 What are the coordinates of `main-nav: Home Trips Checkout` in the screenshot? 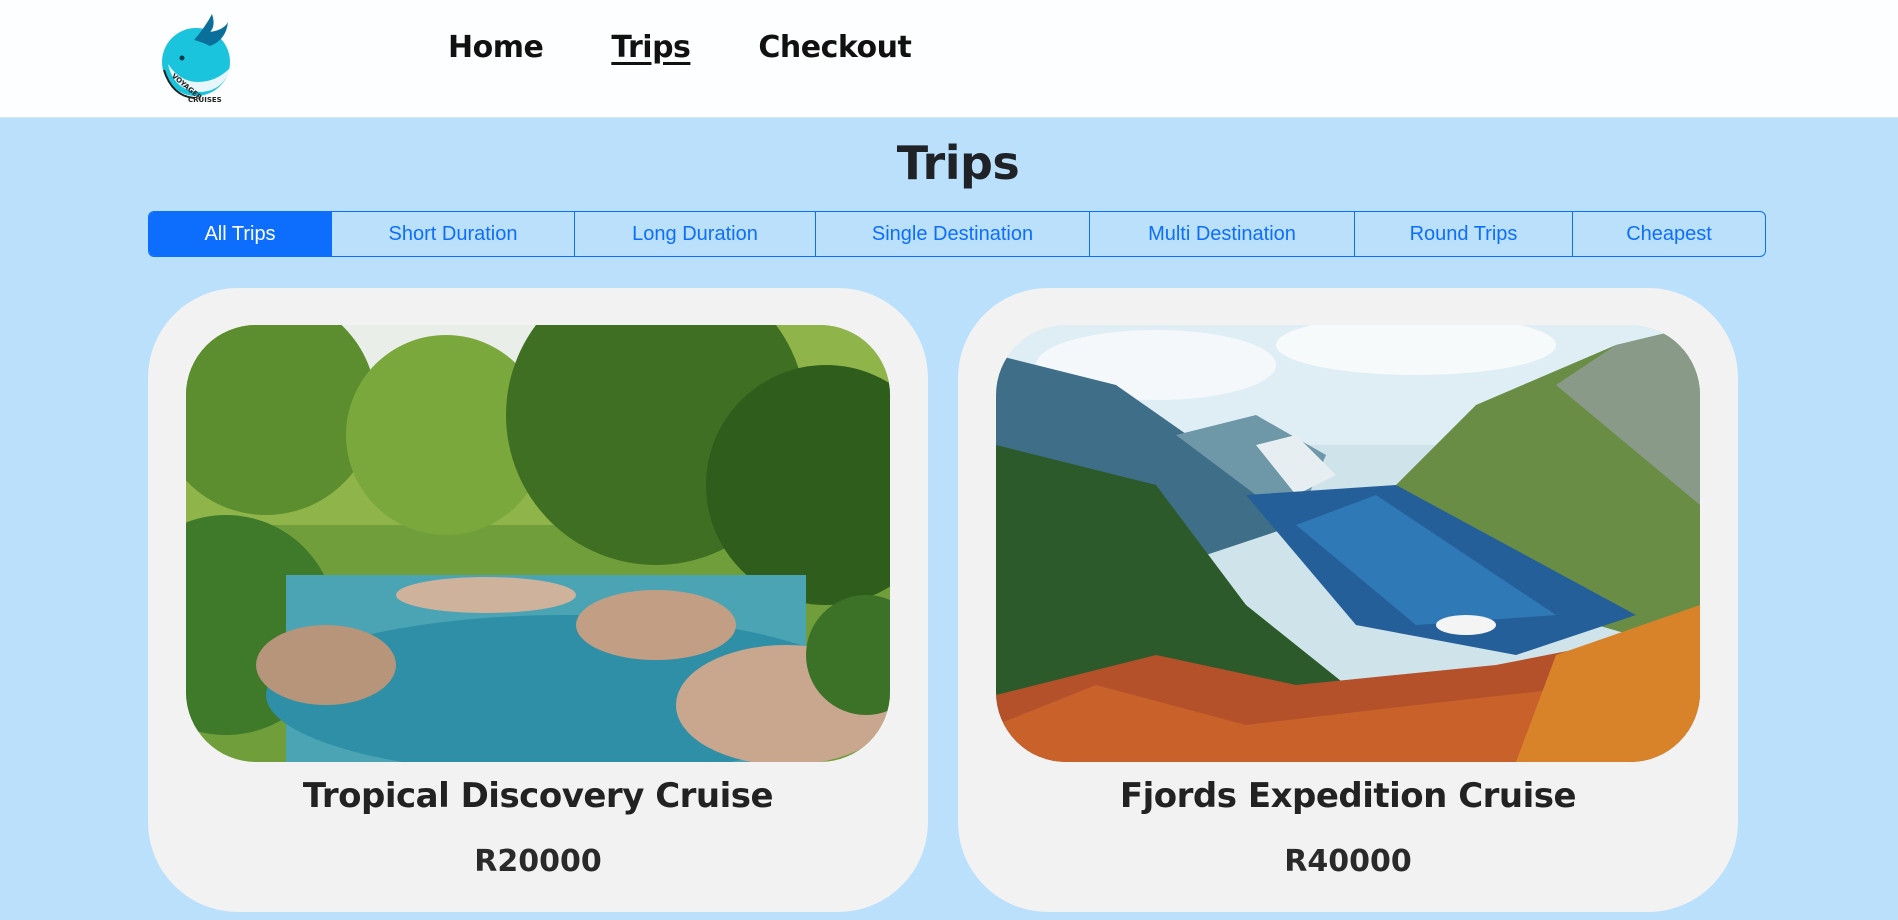 It's located at (713, 47).